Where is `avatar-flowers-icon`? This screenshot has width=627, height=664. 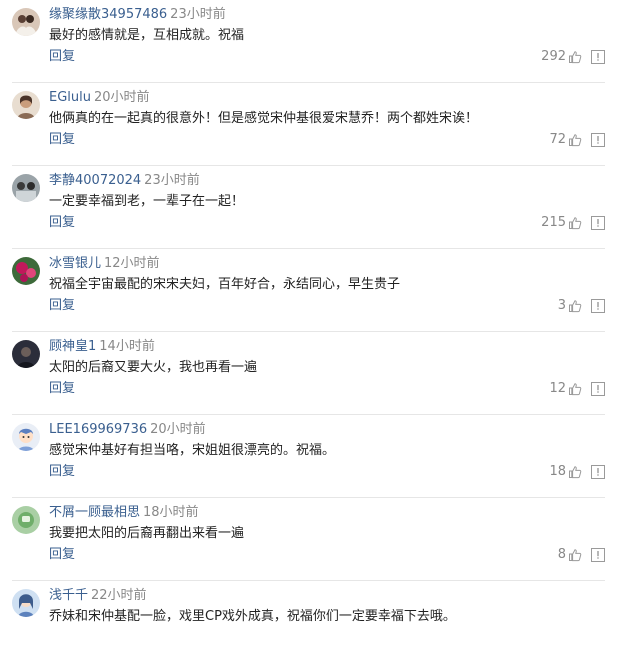 avatar-flowers-icon is located at coordinates (26, 271).